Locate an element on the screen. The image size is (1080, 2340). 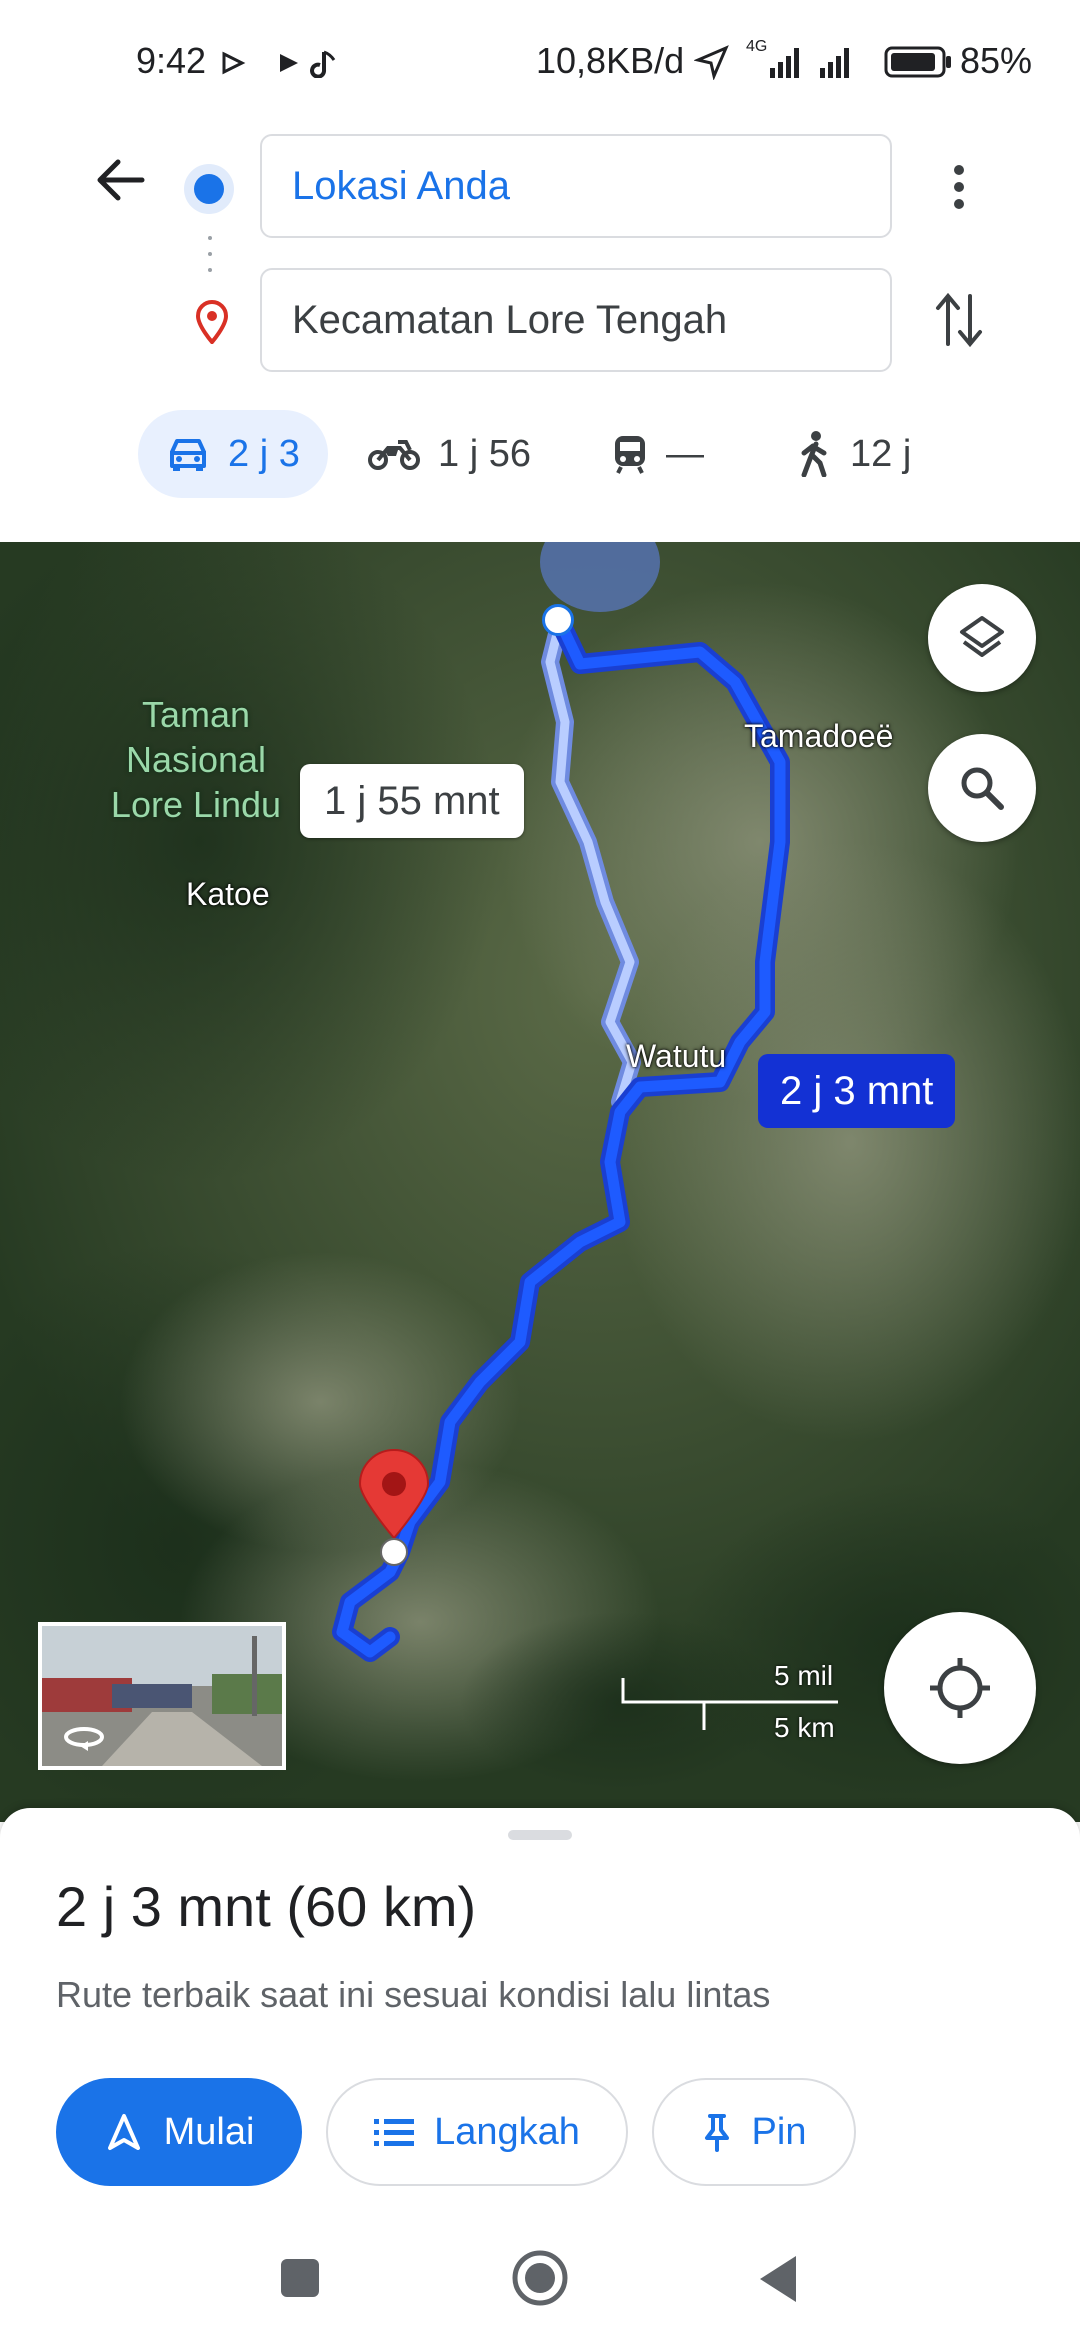
car-icon is located at coordinates (188, 455).